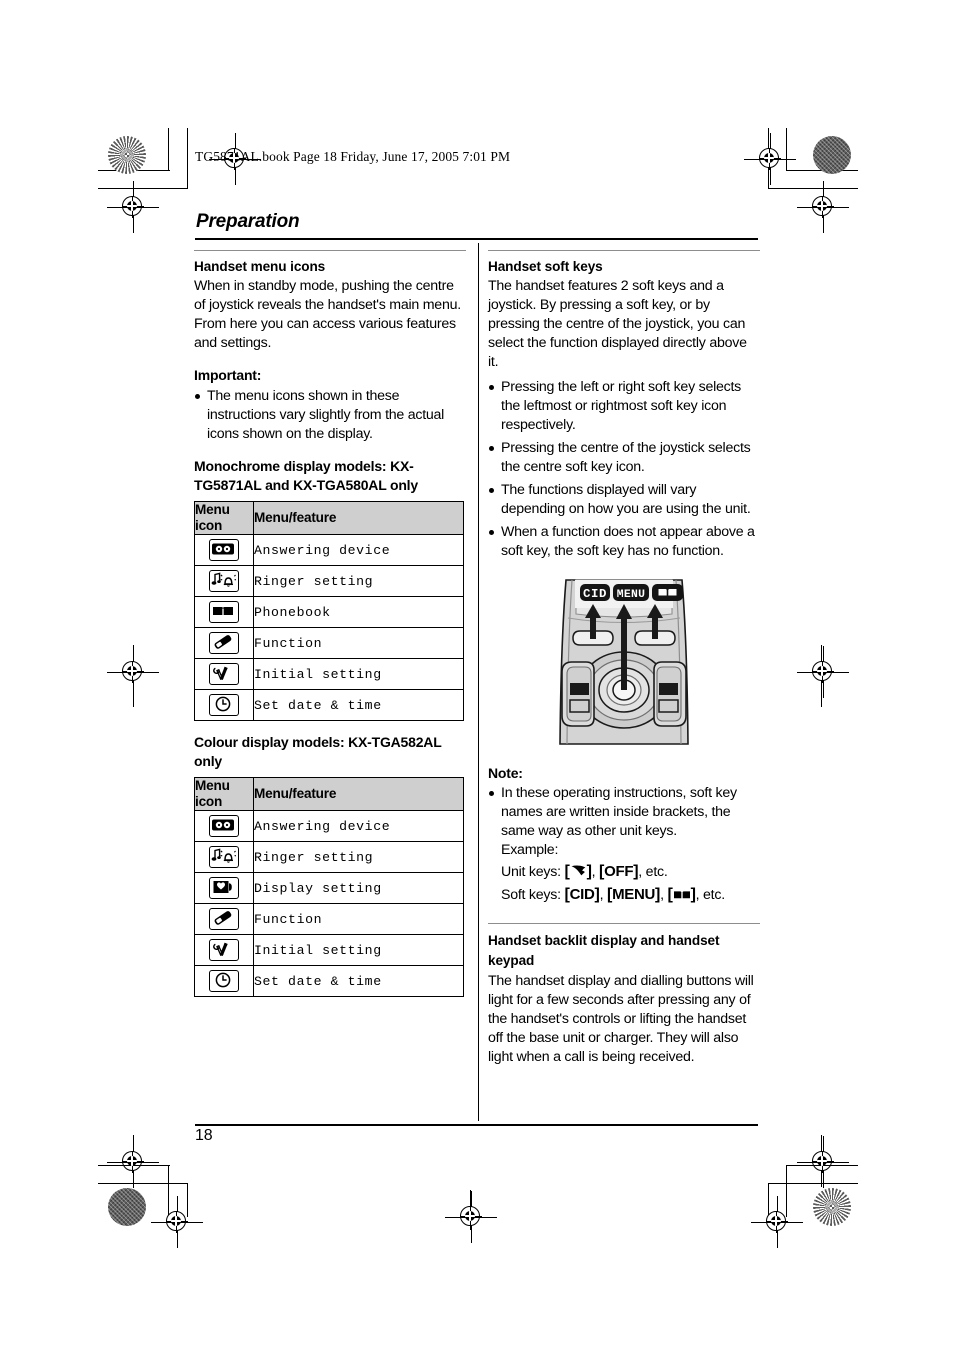  I want to click on cell-feature: Answering device, so click(358, 550).